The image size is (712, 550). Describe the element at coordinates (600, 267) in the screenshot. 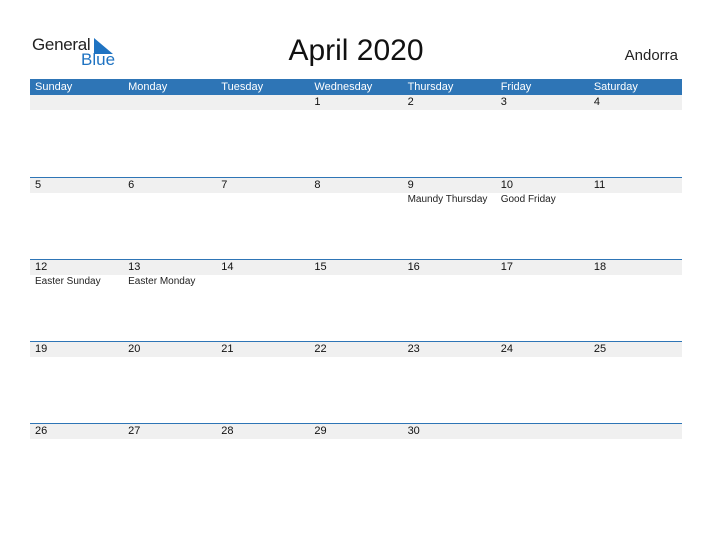

I see `day-number: 18` at that location.